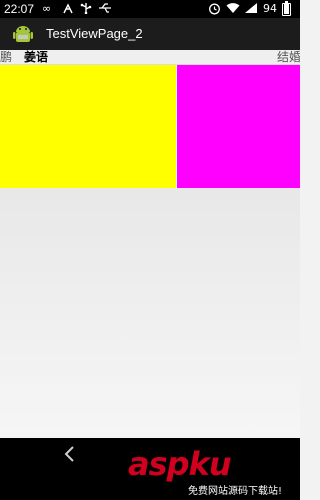  I want to click on infinity-icon: ∞, so click(47, 8).